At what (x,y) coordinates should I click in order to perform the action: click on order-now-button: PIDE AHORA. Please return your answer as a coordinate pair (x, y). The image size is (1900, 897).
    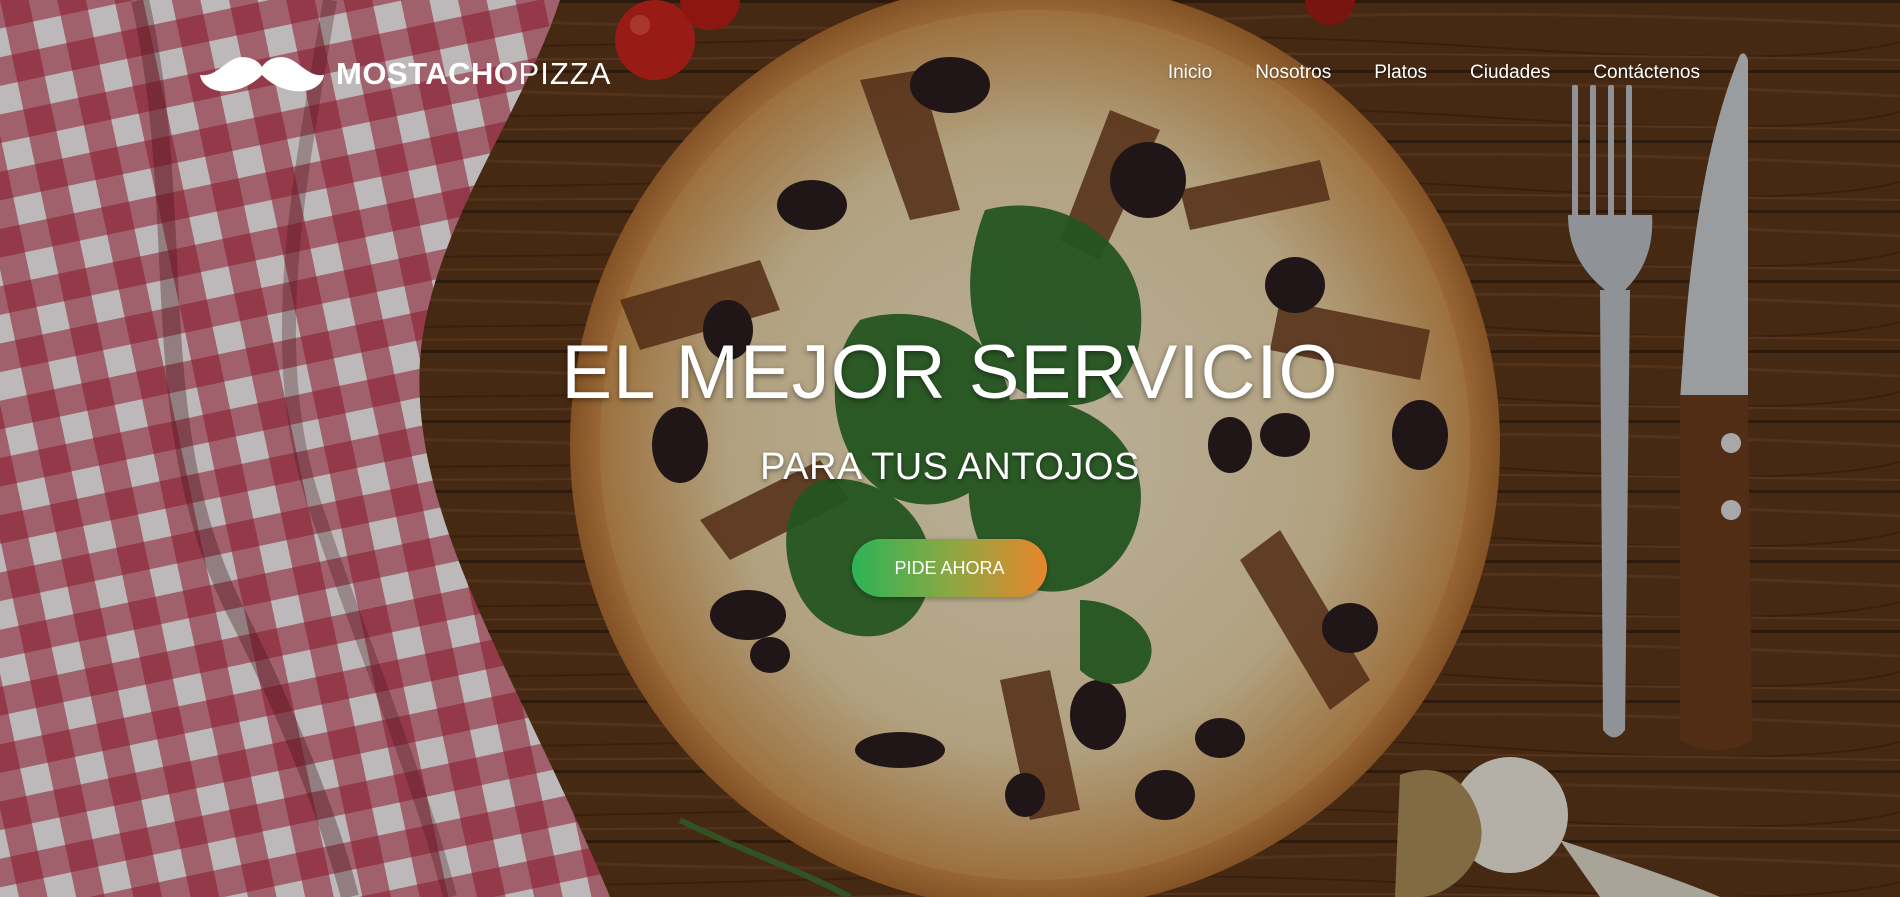
    Looking at the image, I should click on (949, 568).